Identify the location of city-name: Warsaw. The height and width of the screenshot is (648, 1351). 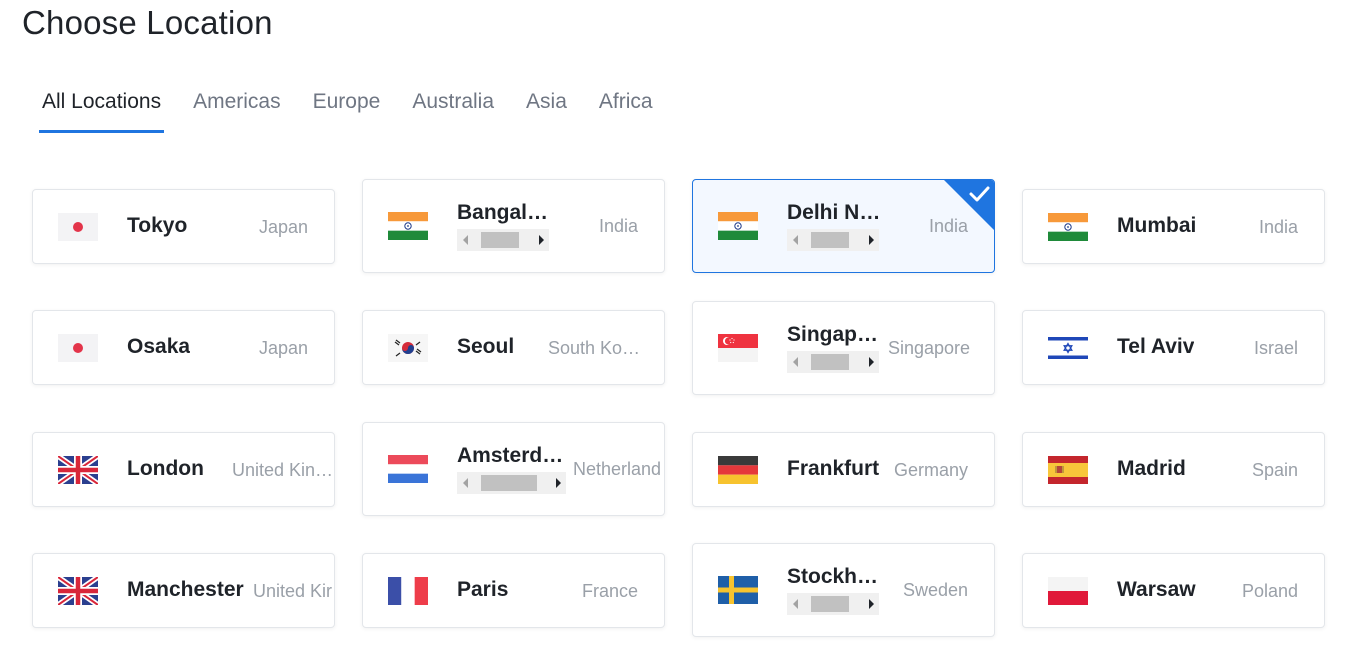
(1156, 589).